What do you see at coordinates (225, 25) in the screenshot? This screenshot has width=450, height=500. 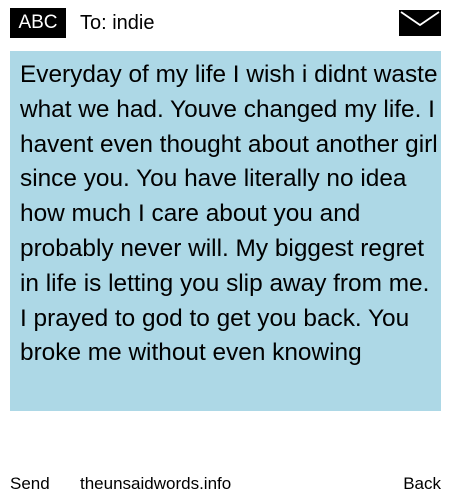 I see `compose-header: ABC To: indie` at bounding box center [225, 25].